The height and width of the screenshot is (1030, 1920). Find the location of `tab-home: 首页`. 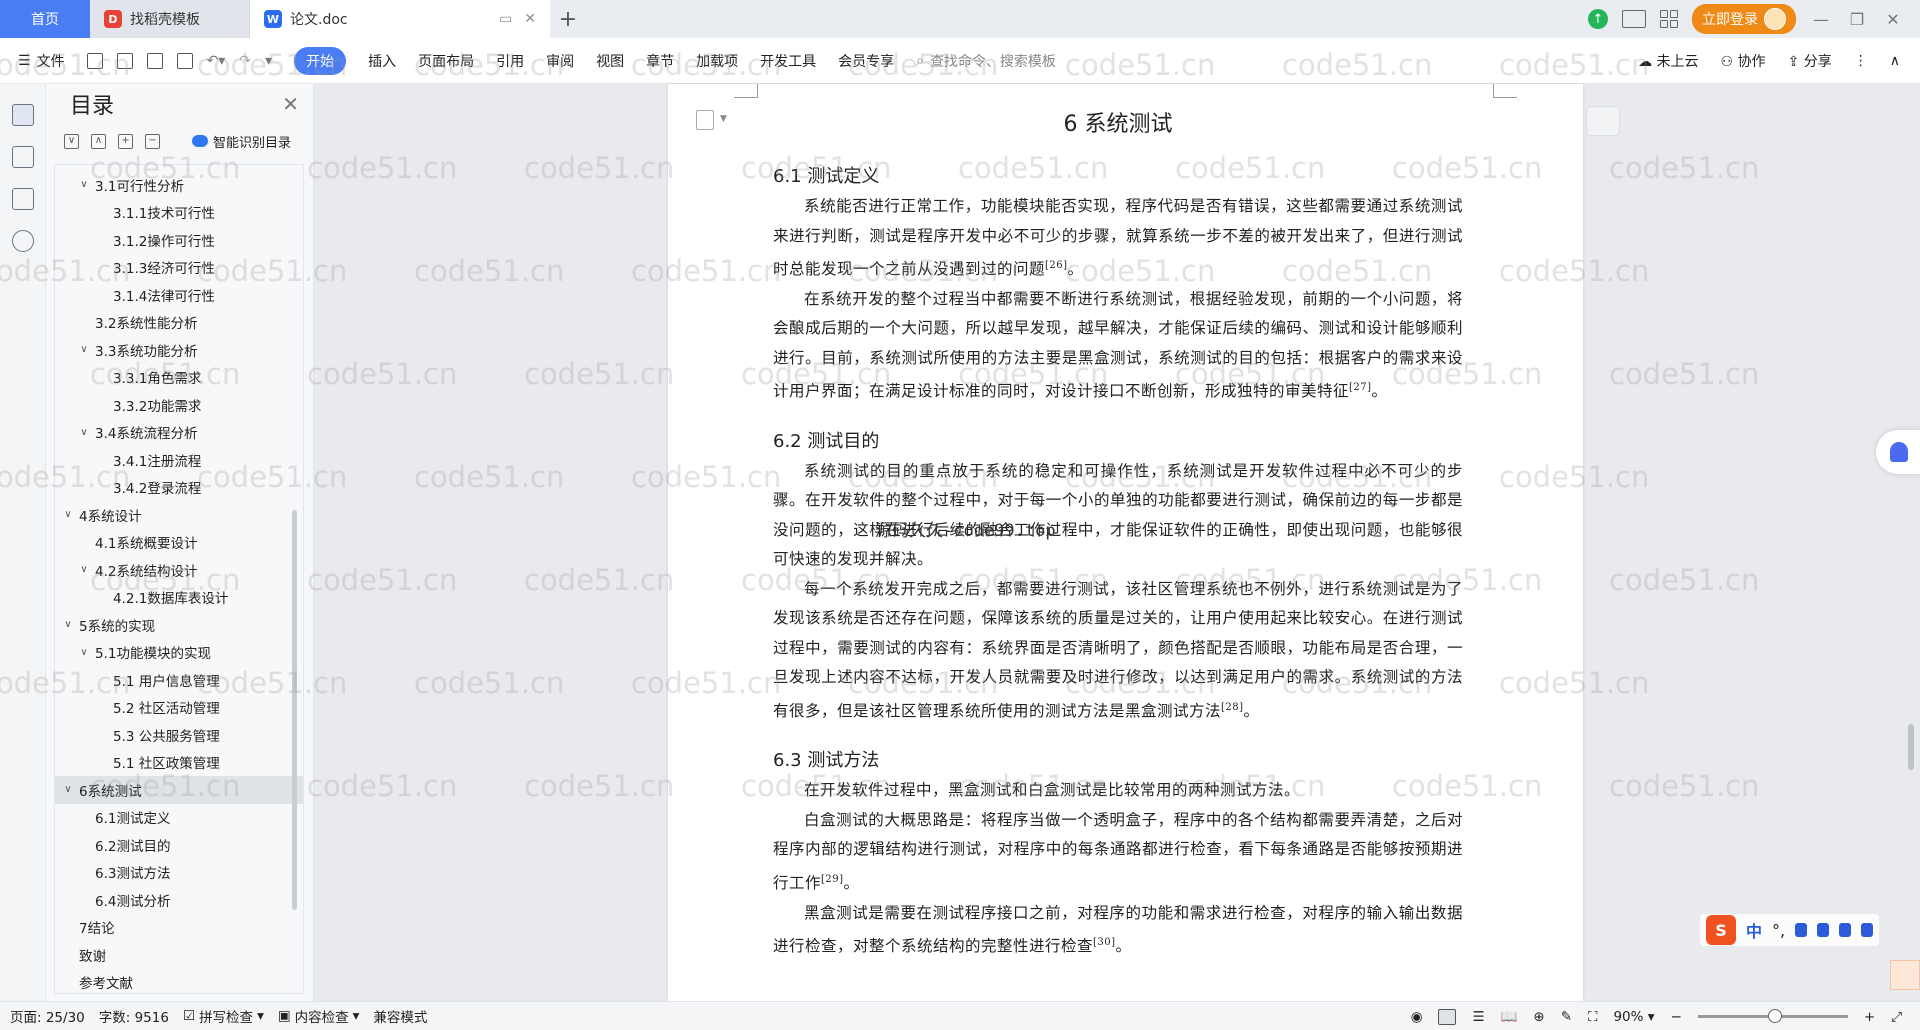

tab-home: 首页 is located at coordinates (45, 19).